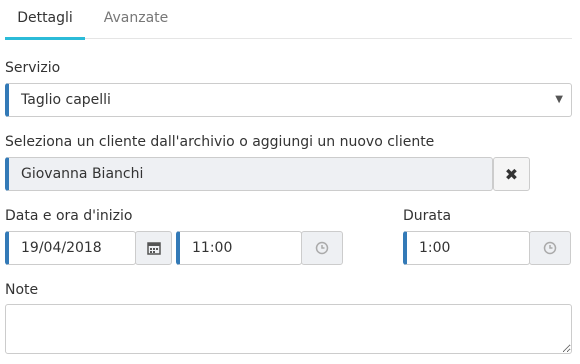 The height and width of the screenshot is (364, 580). What do you see at coordinates (249, 174) in the screenshot?
I see `client-field: Giovanna Bianchi` at bounding box center [249, 174].